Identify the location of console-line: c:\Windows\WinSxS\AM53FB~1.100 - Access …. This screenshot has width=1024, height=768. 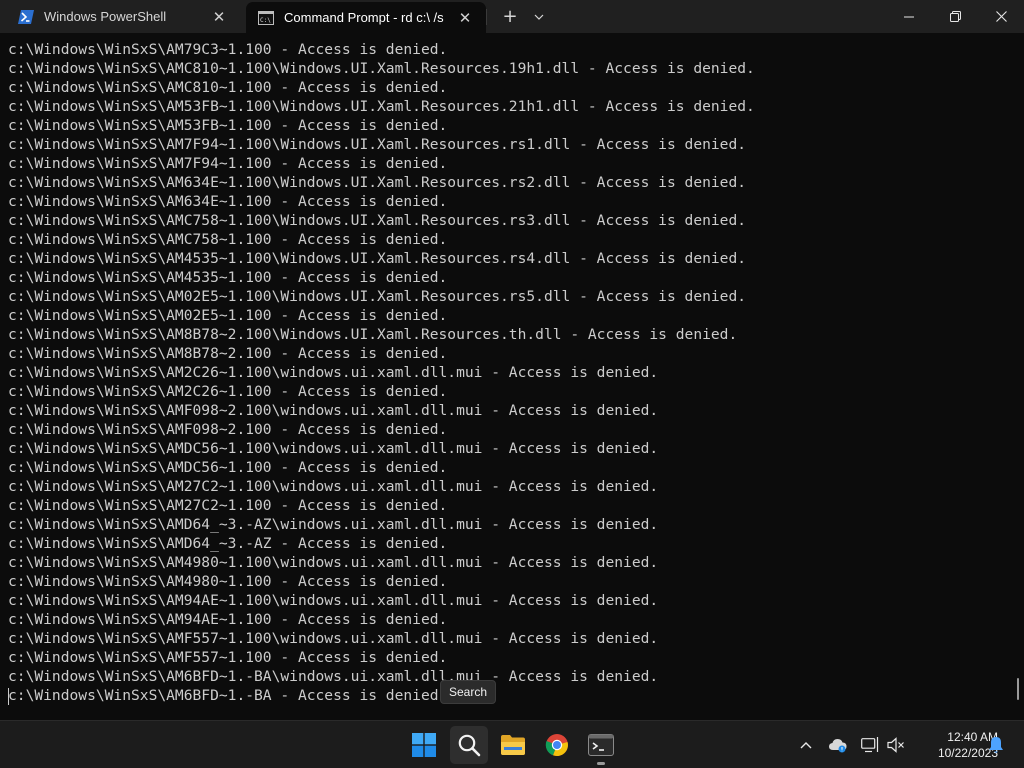
(228, 125).